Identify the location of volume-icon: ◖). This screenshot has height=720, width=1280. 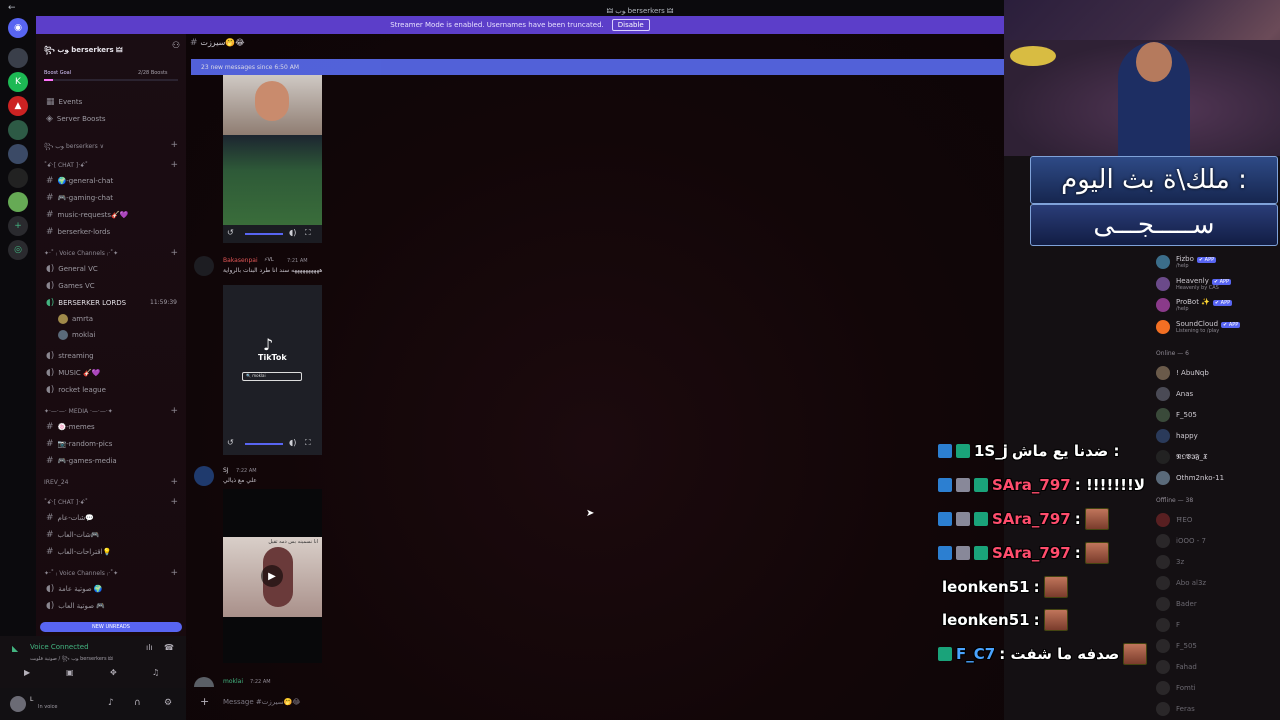
(292, 232).